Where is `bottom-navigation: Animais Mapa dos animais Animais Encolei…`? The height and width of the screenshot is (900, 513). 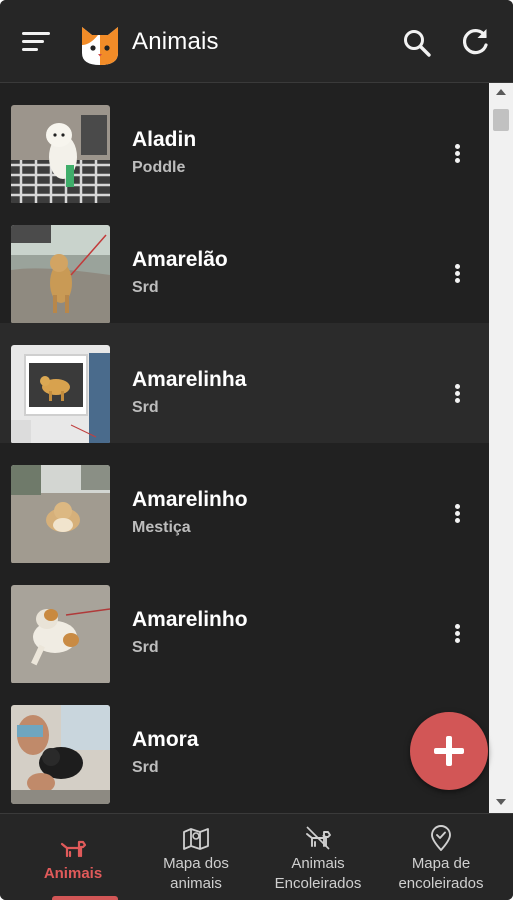 bottom-navigation: Animais Mapa dos animais Animais Encolei… is located at coordinates (256, 856).